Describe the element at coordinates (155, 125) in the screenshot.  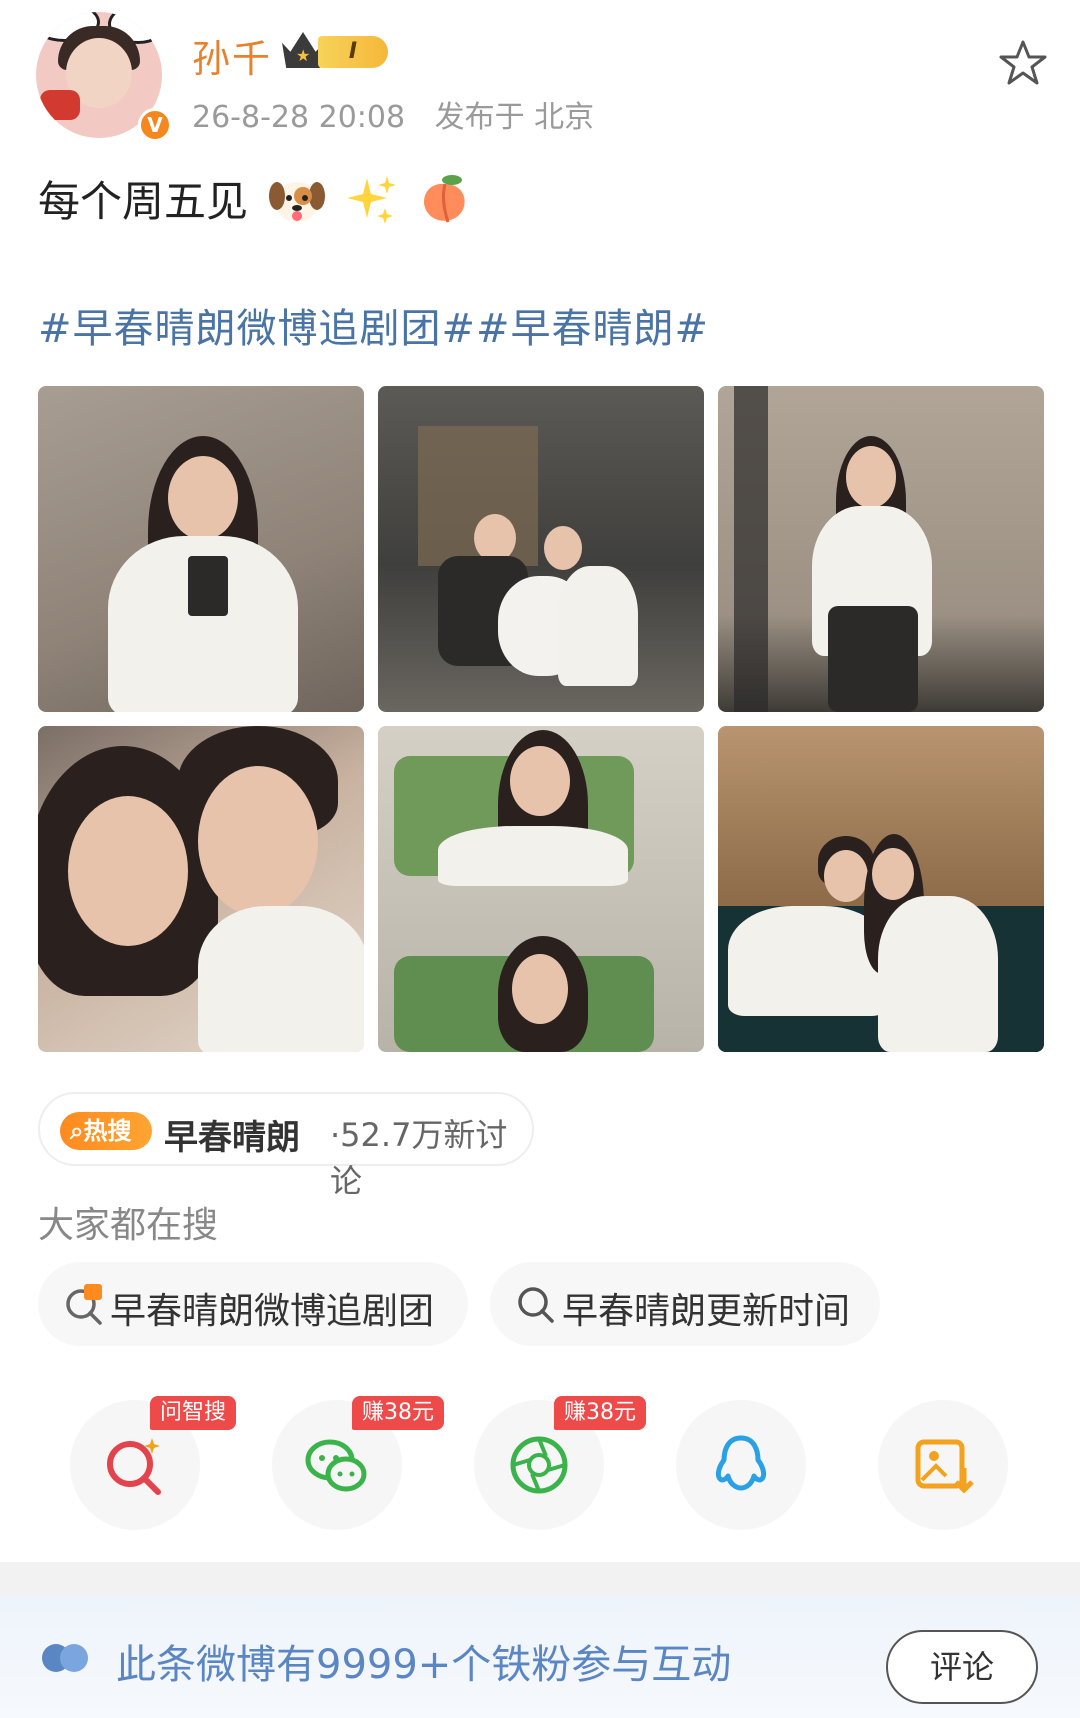
I see `verified-badge-icon: V` at that location.